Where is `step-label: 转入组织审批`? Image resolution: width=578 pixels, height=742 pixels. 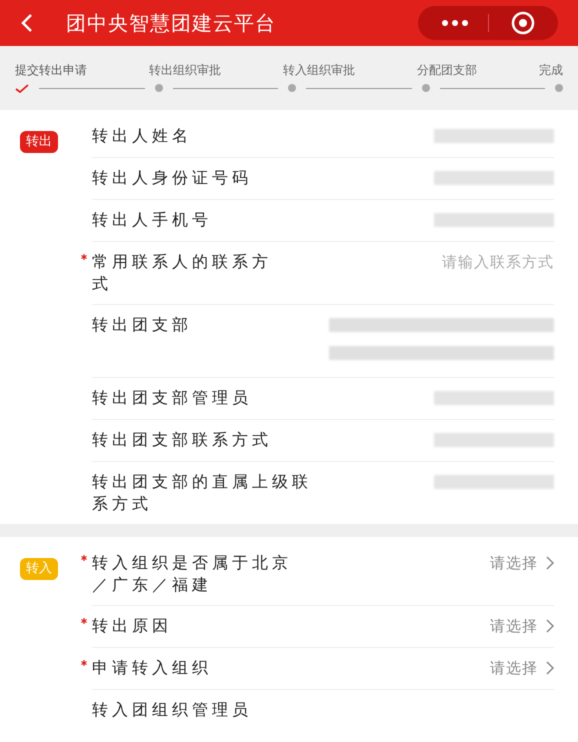
step-label: 转入组织审批 is located at coordinates (319, 69).